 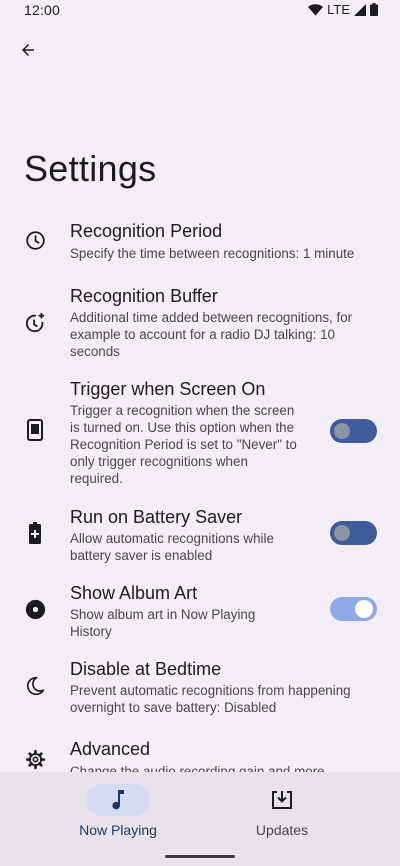 What do you see at coordinates (282, 830) in the screenshot?
I see `tab-label: Updates` at bounding box center [282, 830].